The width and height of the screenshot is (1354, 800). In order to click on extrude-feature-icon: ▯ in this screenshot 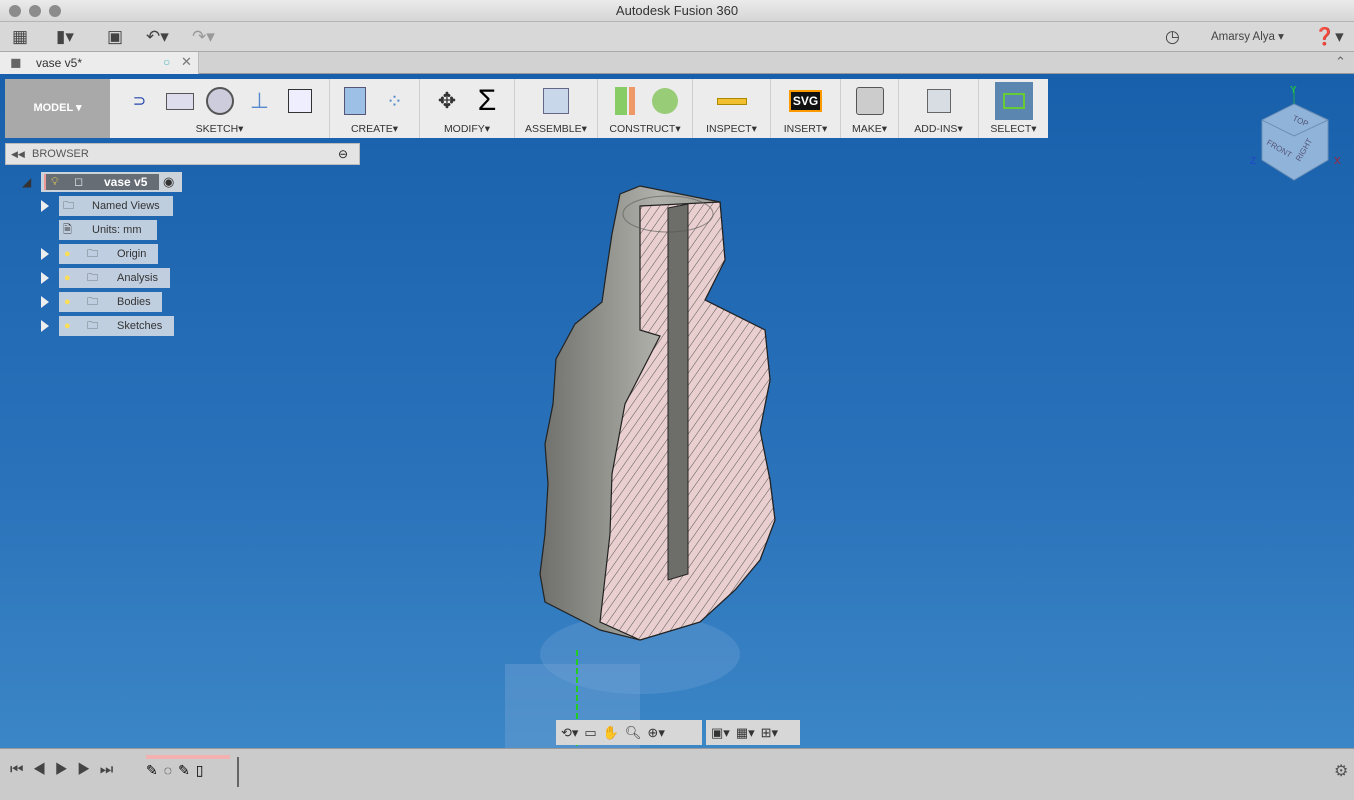, I will do `click(200, 770)`.